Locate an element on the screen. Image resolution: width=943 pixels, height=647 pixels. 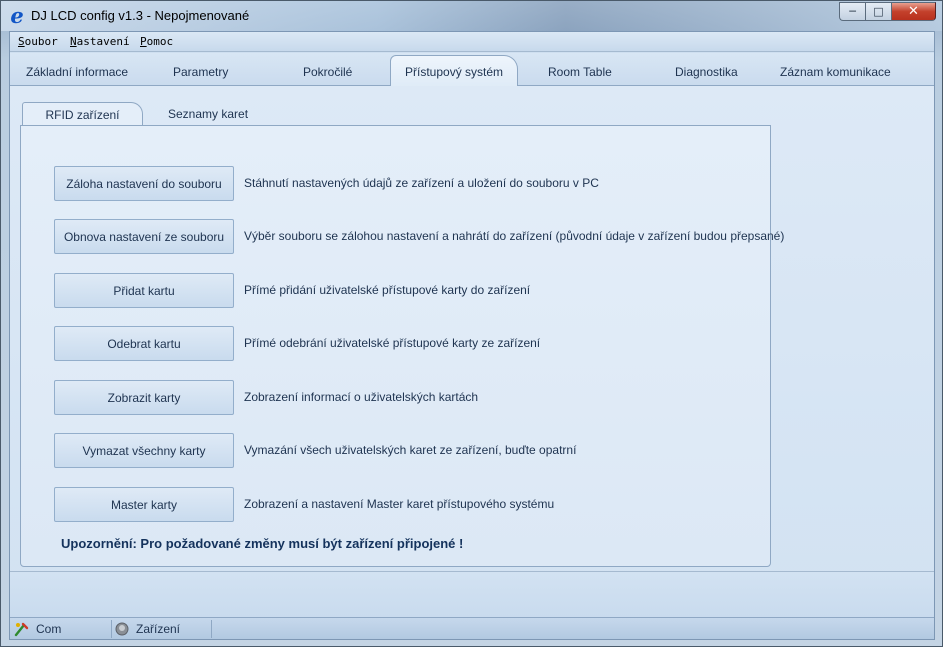
device-status-icon is located at coordinates (122, 629).